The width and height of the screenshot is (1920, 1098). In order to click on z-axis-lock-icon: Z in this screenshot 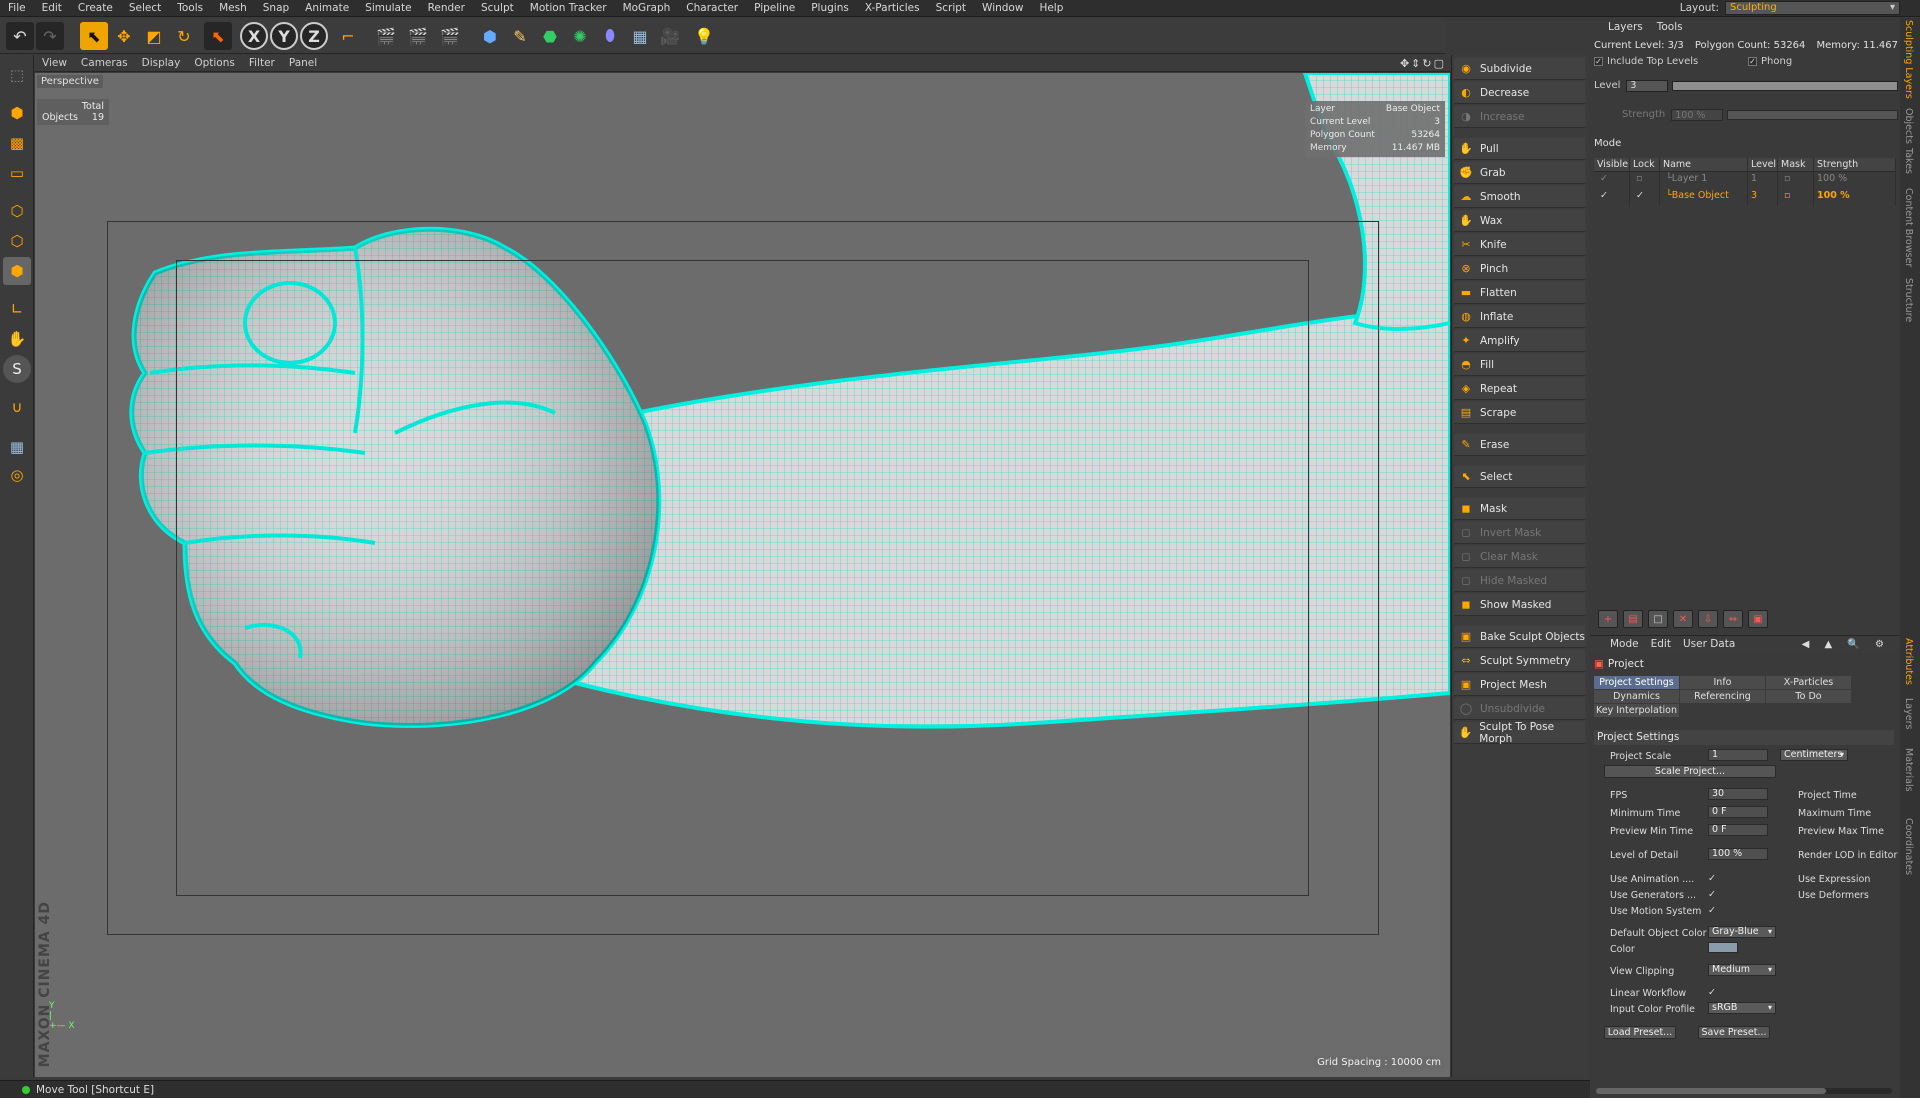, I will do `click(314, 36)`.